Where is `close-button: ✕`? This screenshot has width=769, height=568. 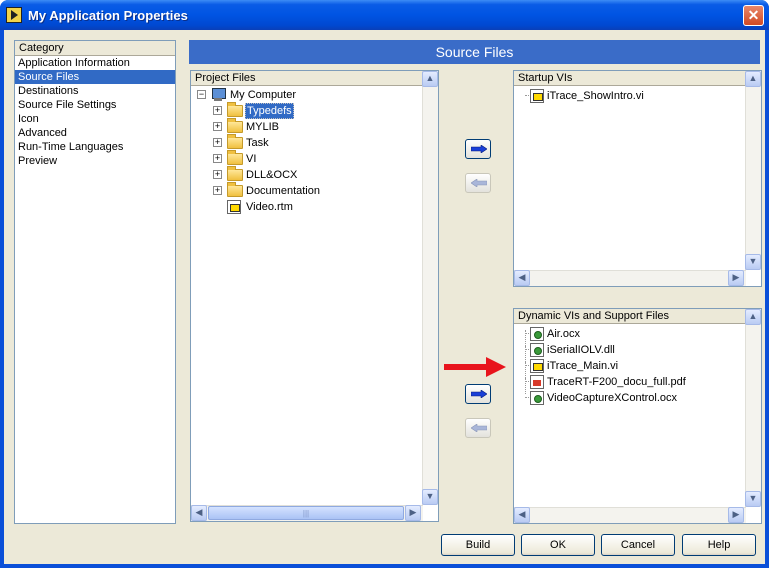
close-button: ✕ is located at coordinates (753, 15).